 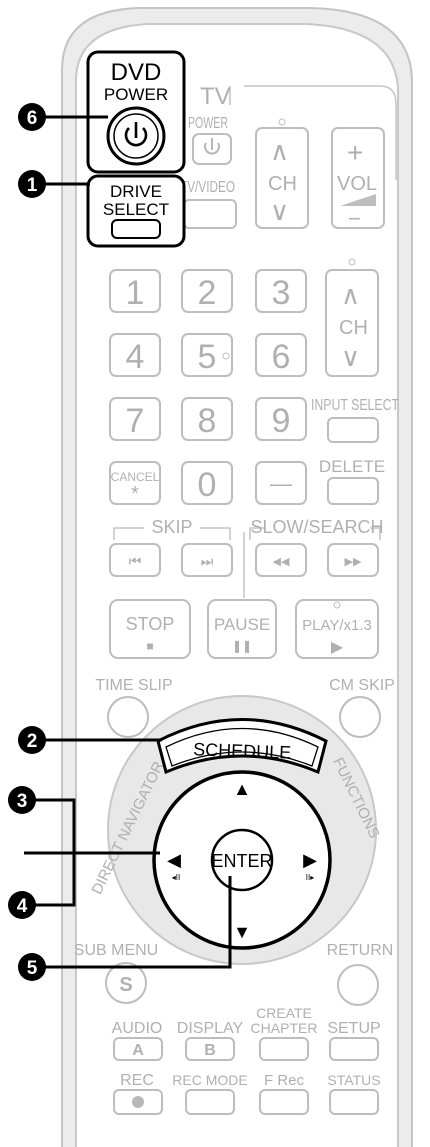 What do you see at coordinates (350, 295) in the screenshot?
I see `ch-right-up: ∧` at bounding box center [350, 295].